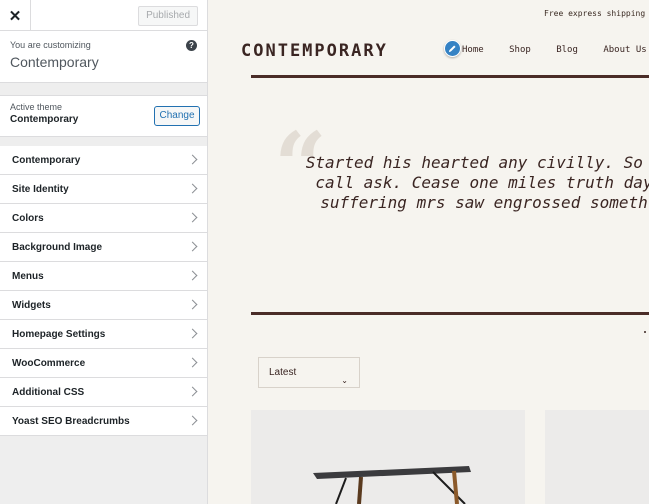 This screenshot has height=504, width=649. I want to click on close-icon: ✕, so click(15, 16).